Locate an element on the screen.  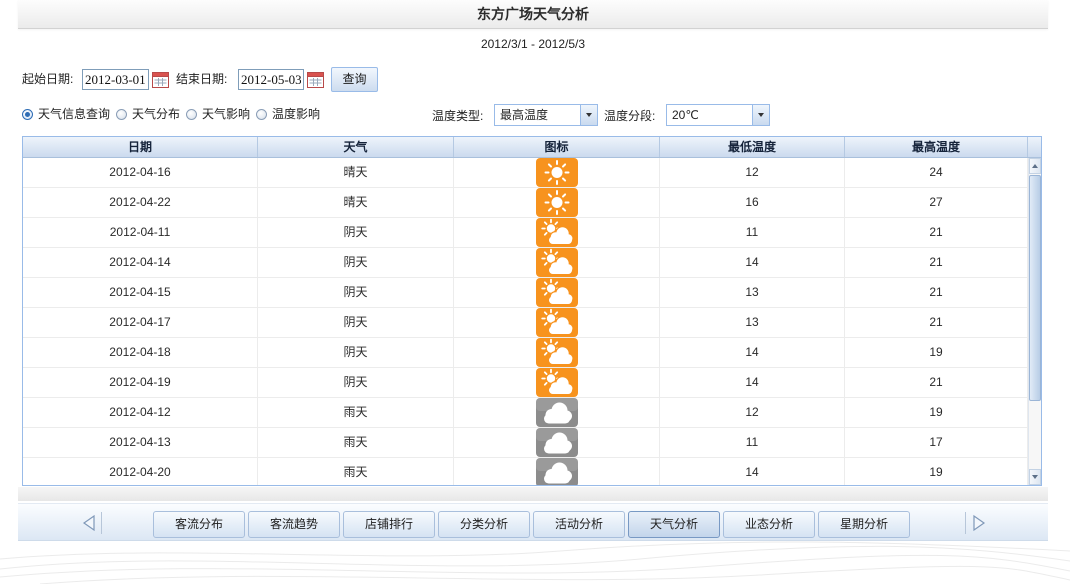
radio-label: 天气分布 is located at coordinates (156, 114).